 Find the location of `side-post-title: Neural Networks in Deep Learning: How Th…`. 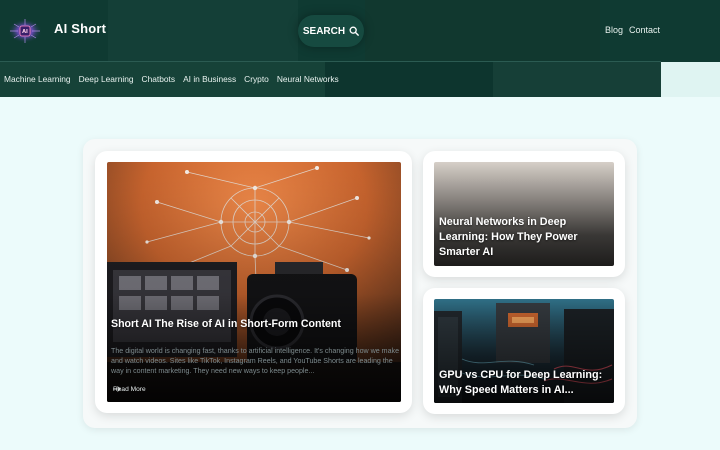

side-post-title: Neural Networks in Deep Learning: How Th… is located at coordinates (525, 237).